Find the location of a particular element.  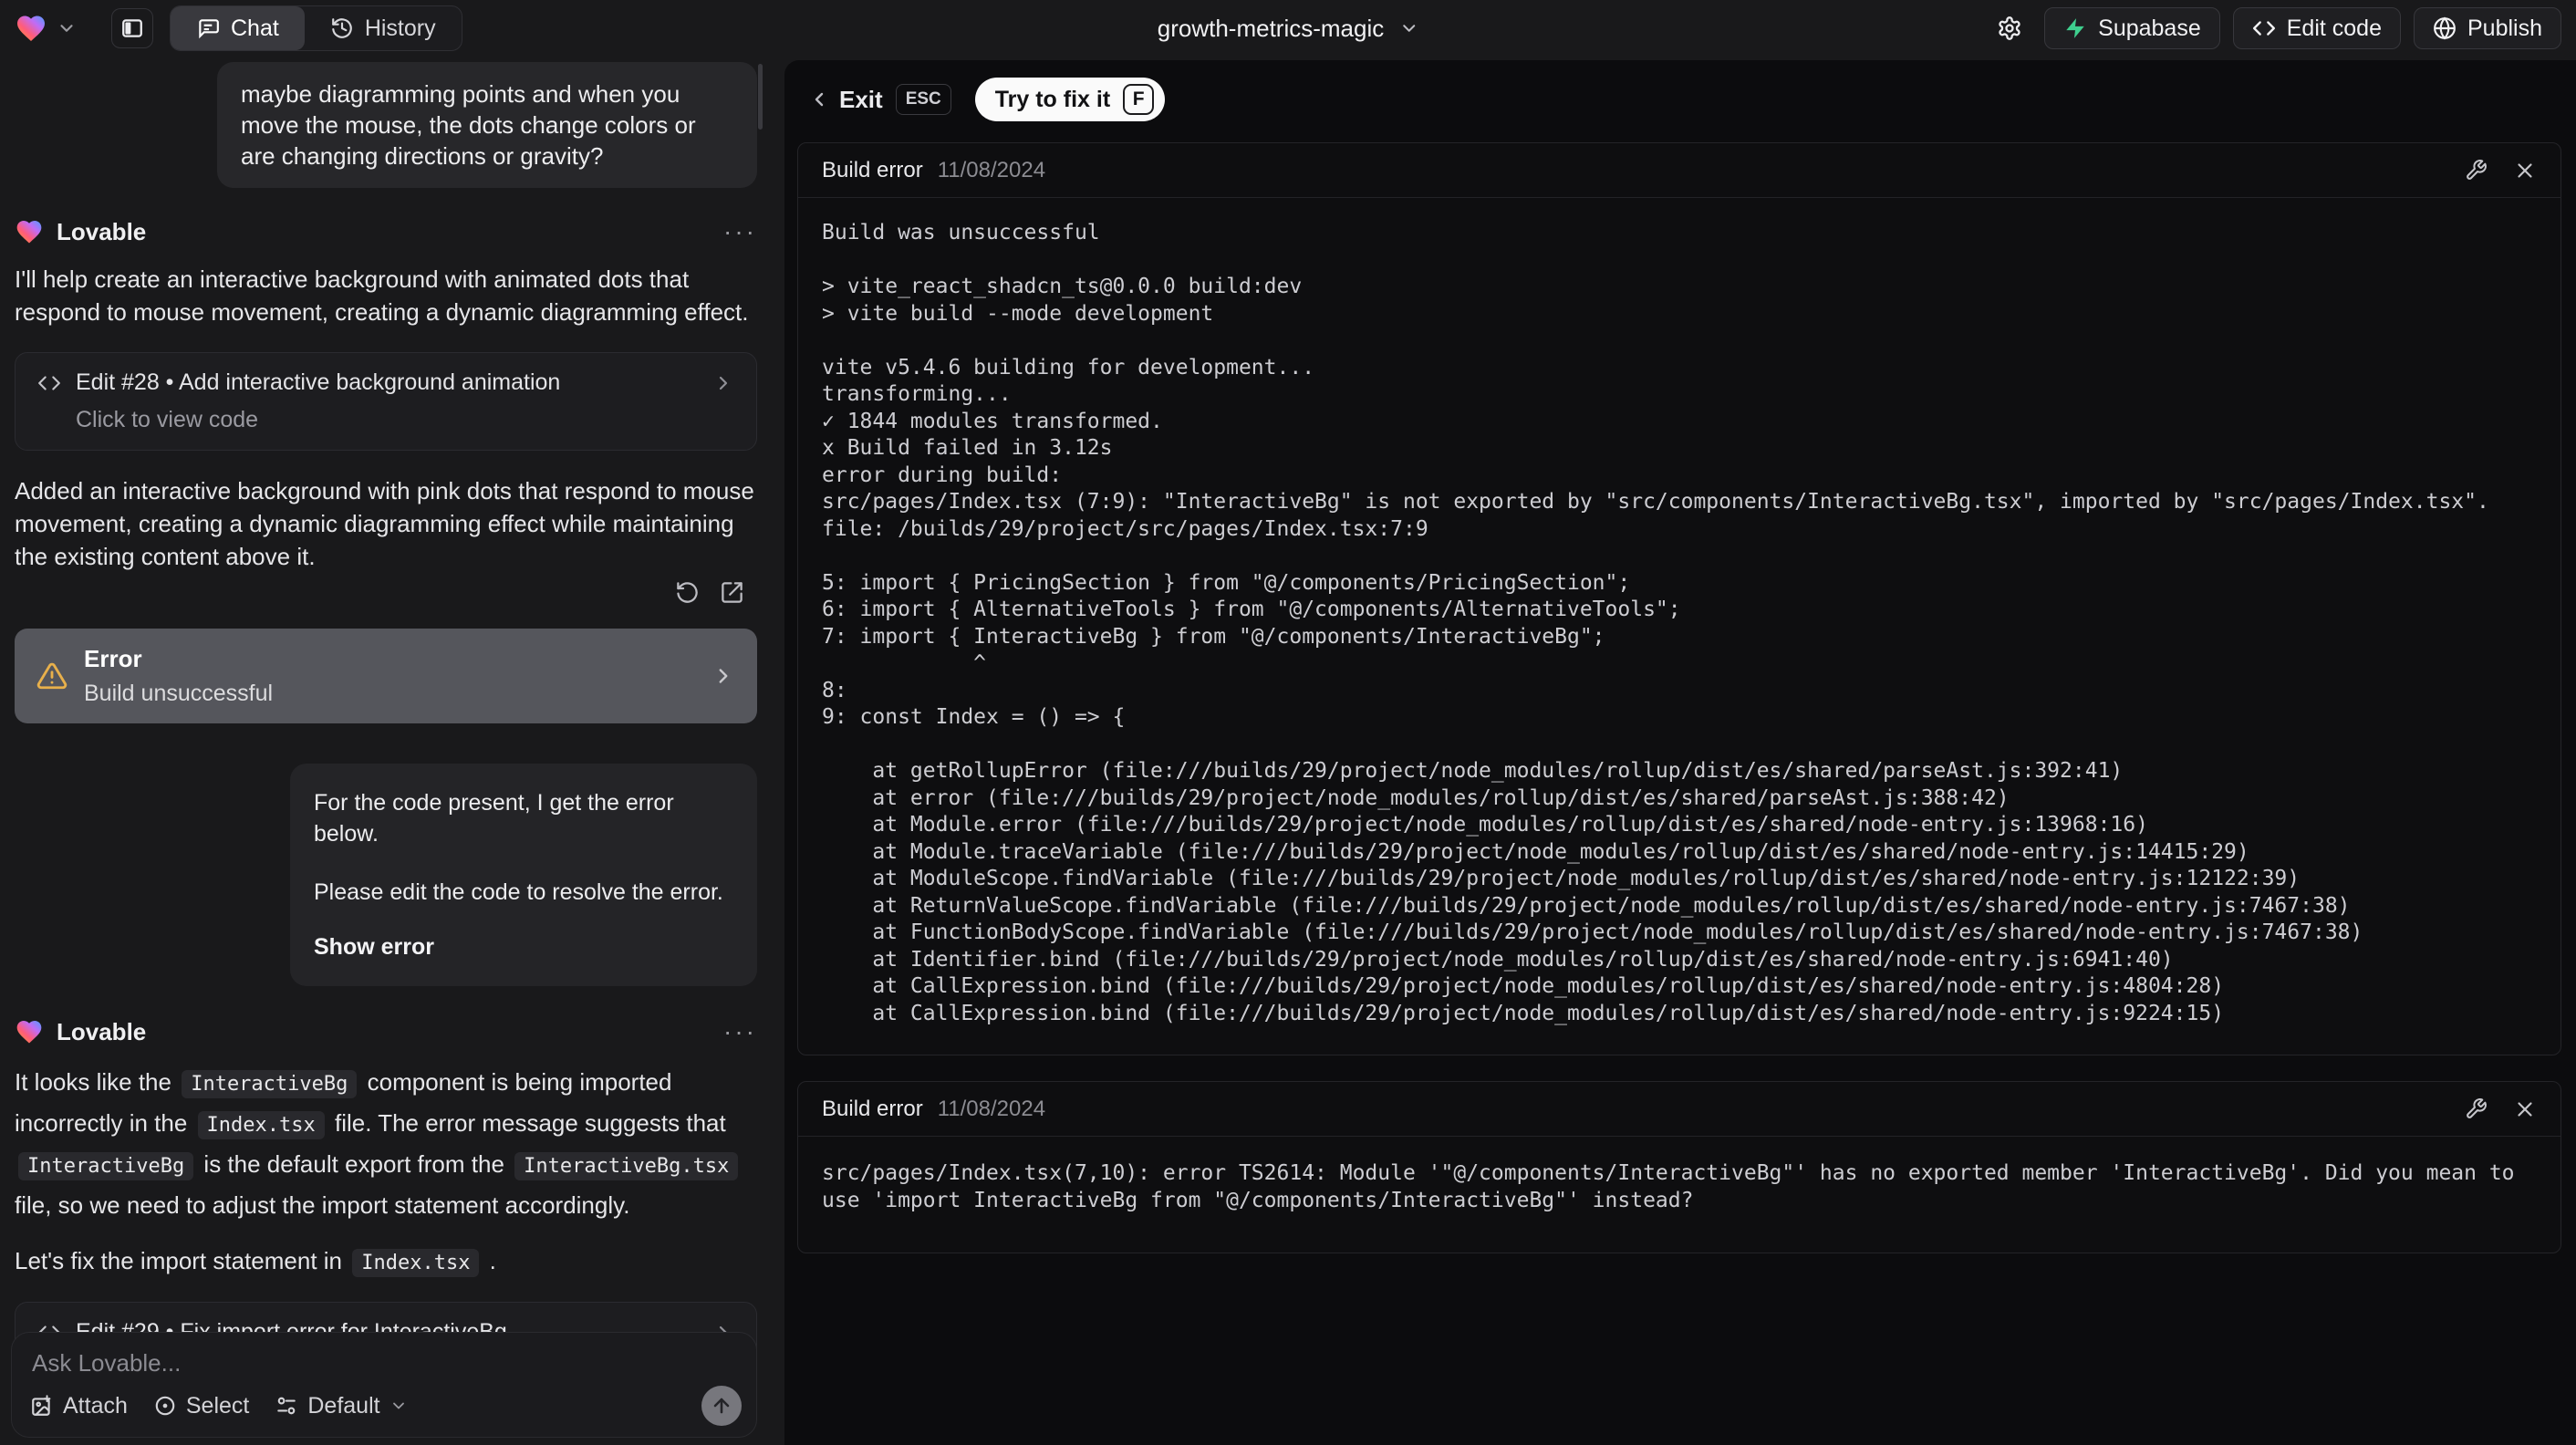

model-selector-button: Default is located at coordinates (341, 1406).